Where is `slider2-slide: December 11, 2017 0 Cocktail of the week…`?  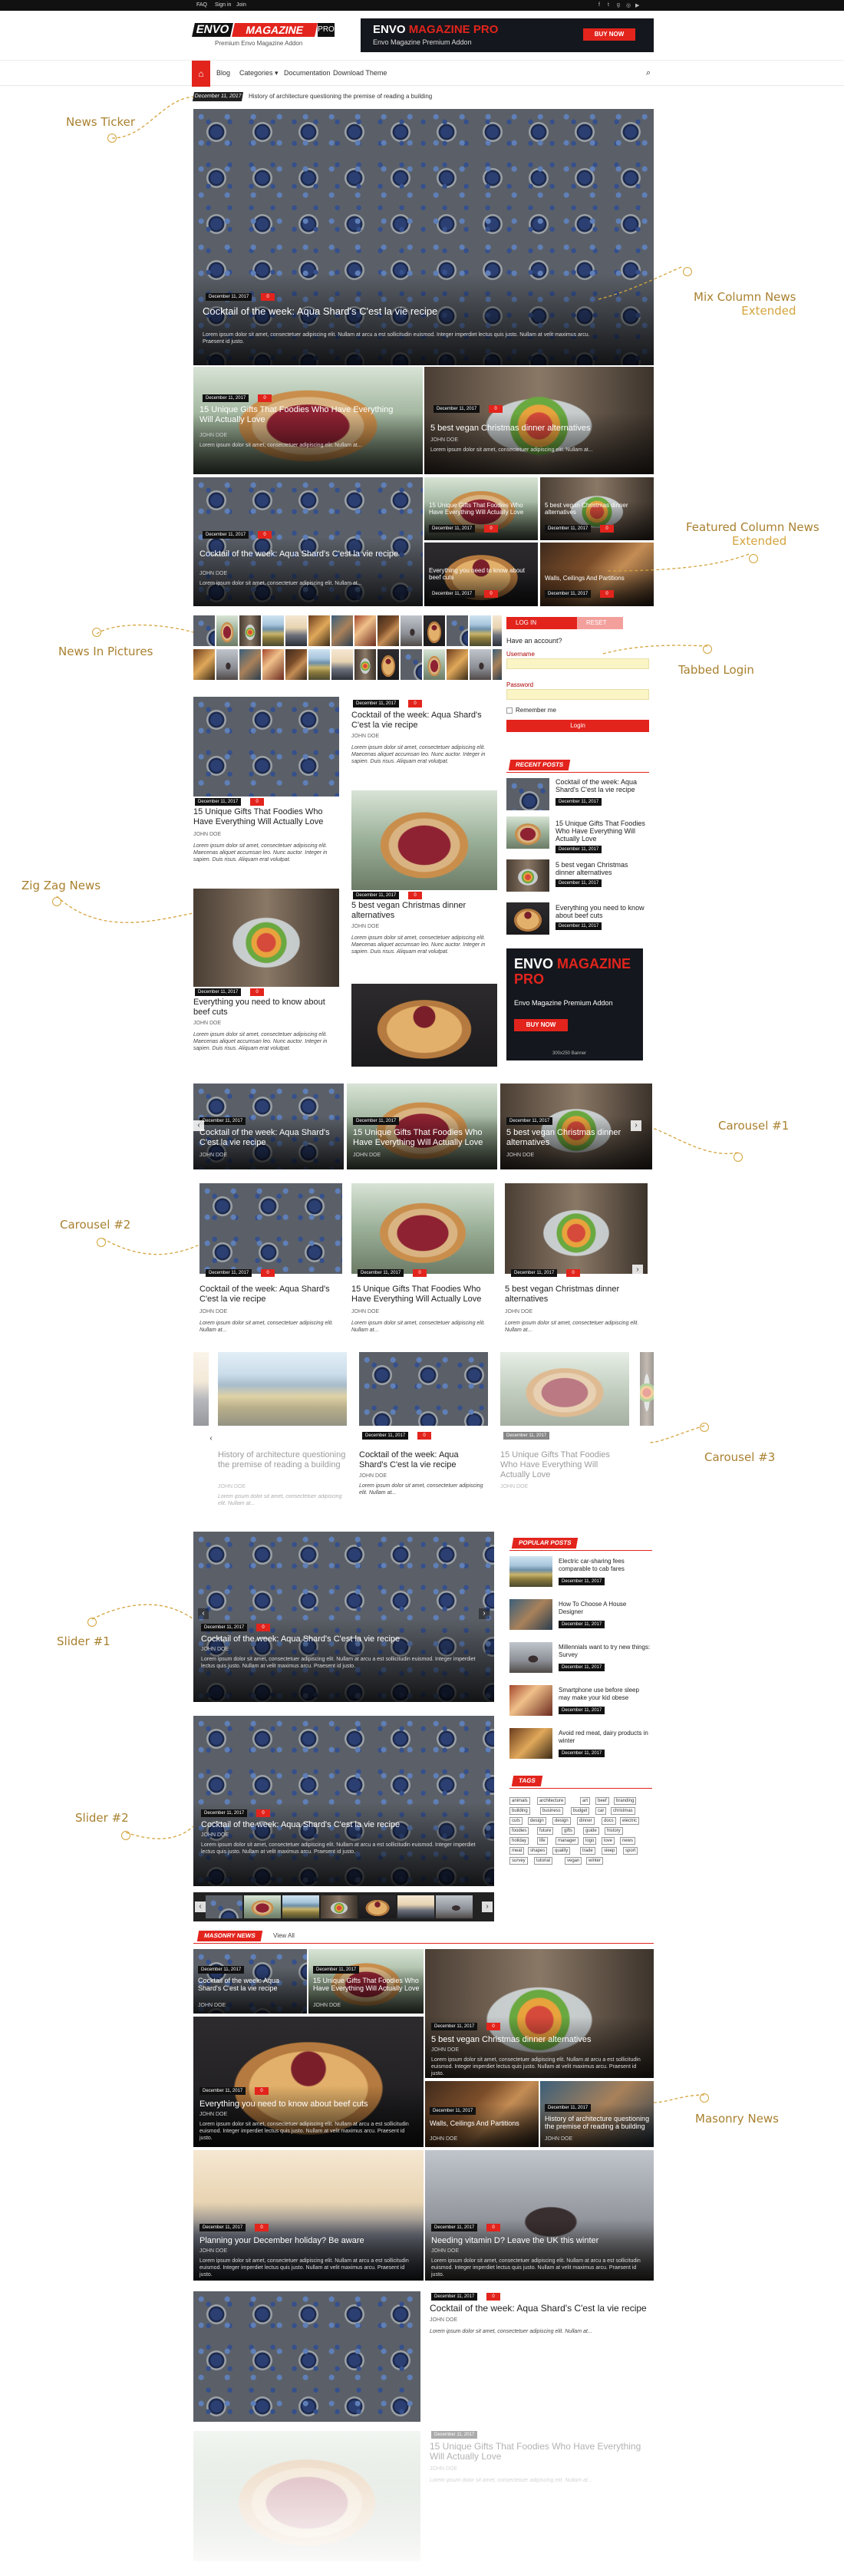 slider2-slide: December 11, 2017 0 Cocktail of the week… is located at coordinates (343, 1801).